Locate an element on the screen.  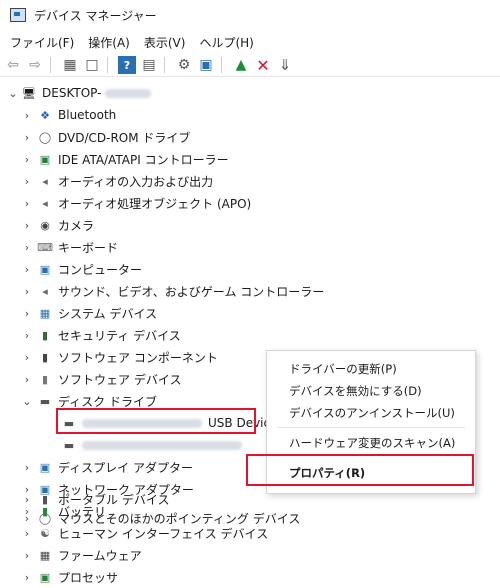
security-icon: ▮ is located at coordinates (45, 335).